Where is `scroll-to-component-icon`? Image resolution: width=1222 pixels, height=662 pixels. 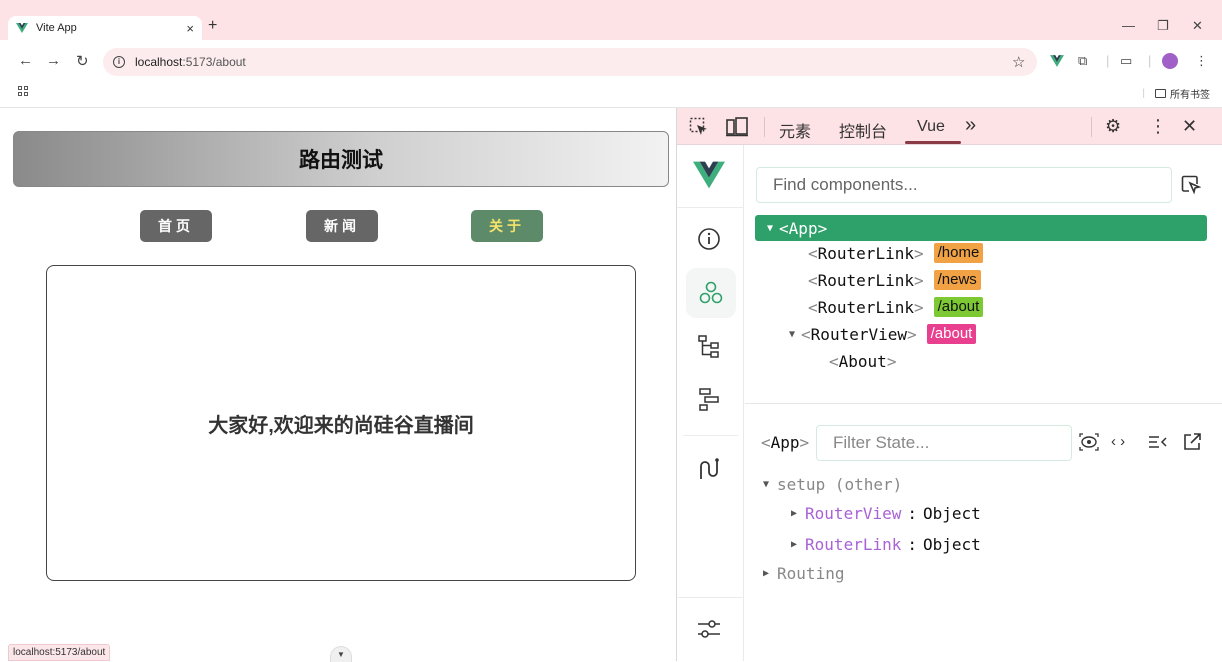
scroll-to-component-icon is located at coordinates (1089, 442).